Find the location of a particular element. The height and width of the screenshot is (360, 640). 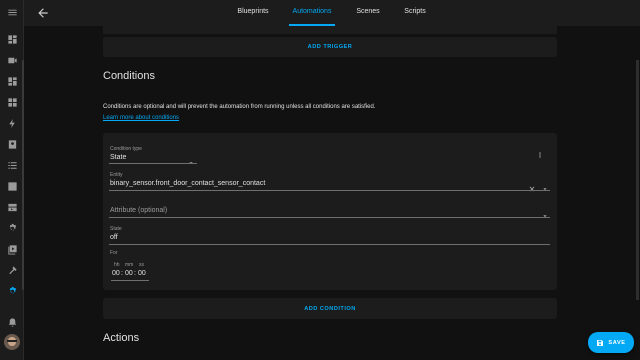

avatar is located at coordinates (12, 342).